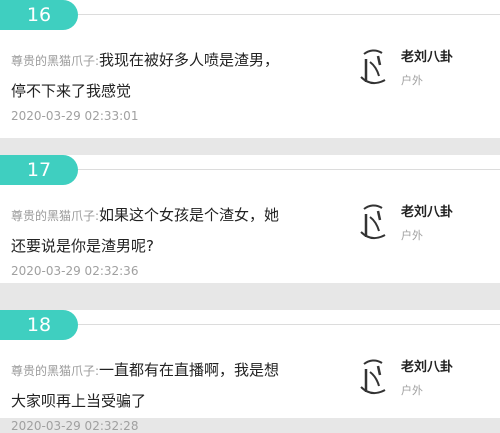 Image resolution: width=500 pixels, height=433 pixels. I want to click on comment-line-2: 停不下来了我感觉, so click(71, 91).